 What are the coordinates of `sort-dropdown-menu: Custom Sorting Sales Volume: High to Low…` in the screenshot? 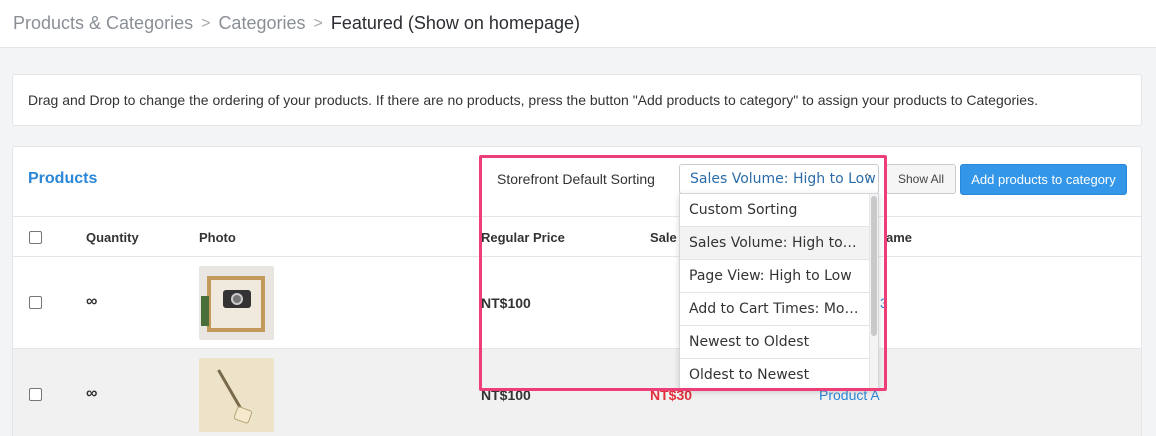 It's located at (779, 291).